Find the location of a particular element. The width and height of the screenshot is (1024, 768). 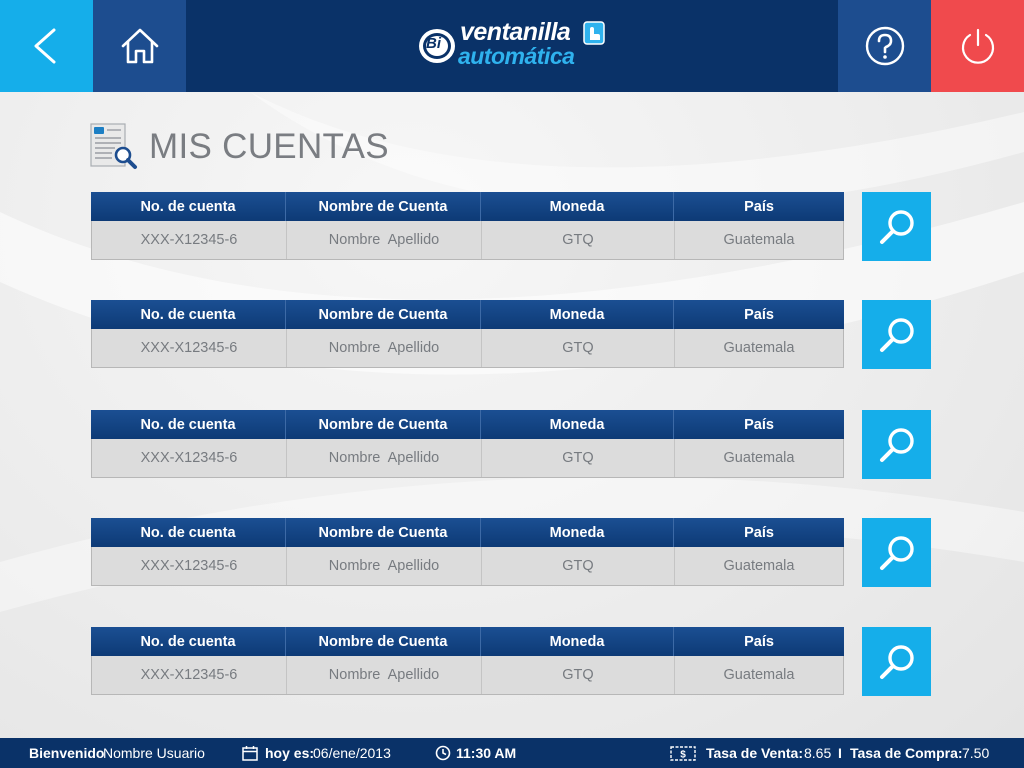

sell-rate-value: 8.65 is located at coordinates (818, 753).